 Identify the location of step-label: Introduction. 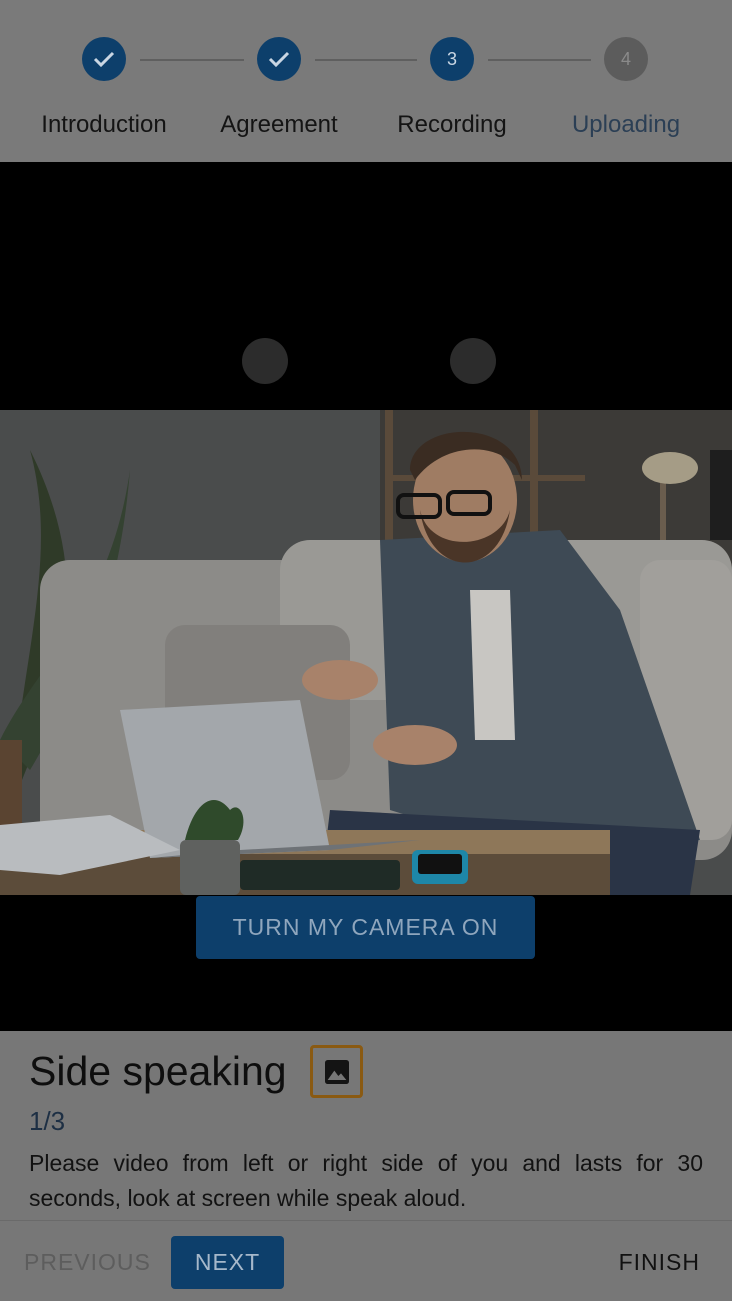
(104, 124).